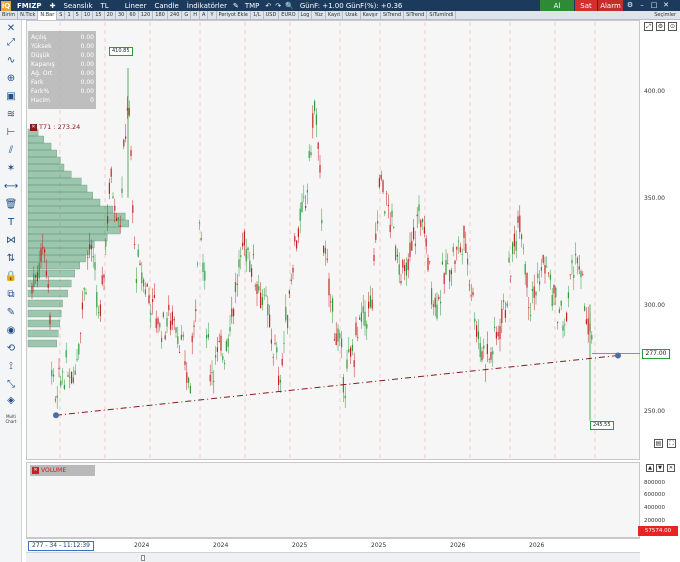  What do you see at coordinates (143, 558) in the screenshot?
I see `scrollbar-thumb` at bounding box center [143, 558].